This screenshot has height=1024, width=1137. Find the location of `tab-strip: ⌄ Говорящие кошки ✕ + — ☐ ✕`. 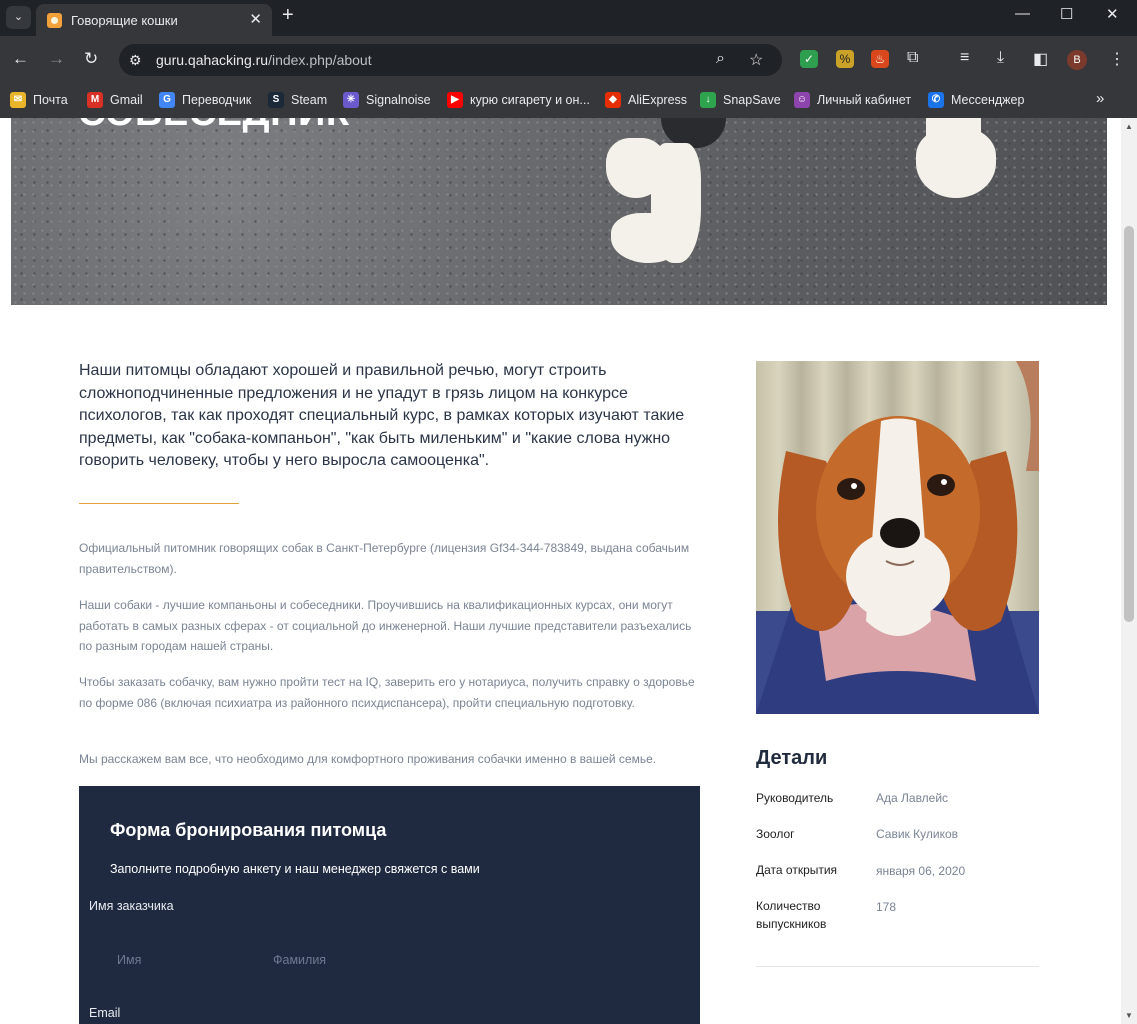

tab-strip: ⌄ Говорящие кошки ✕ + — ☐ ✕ is located at coordinates (568, 18).